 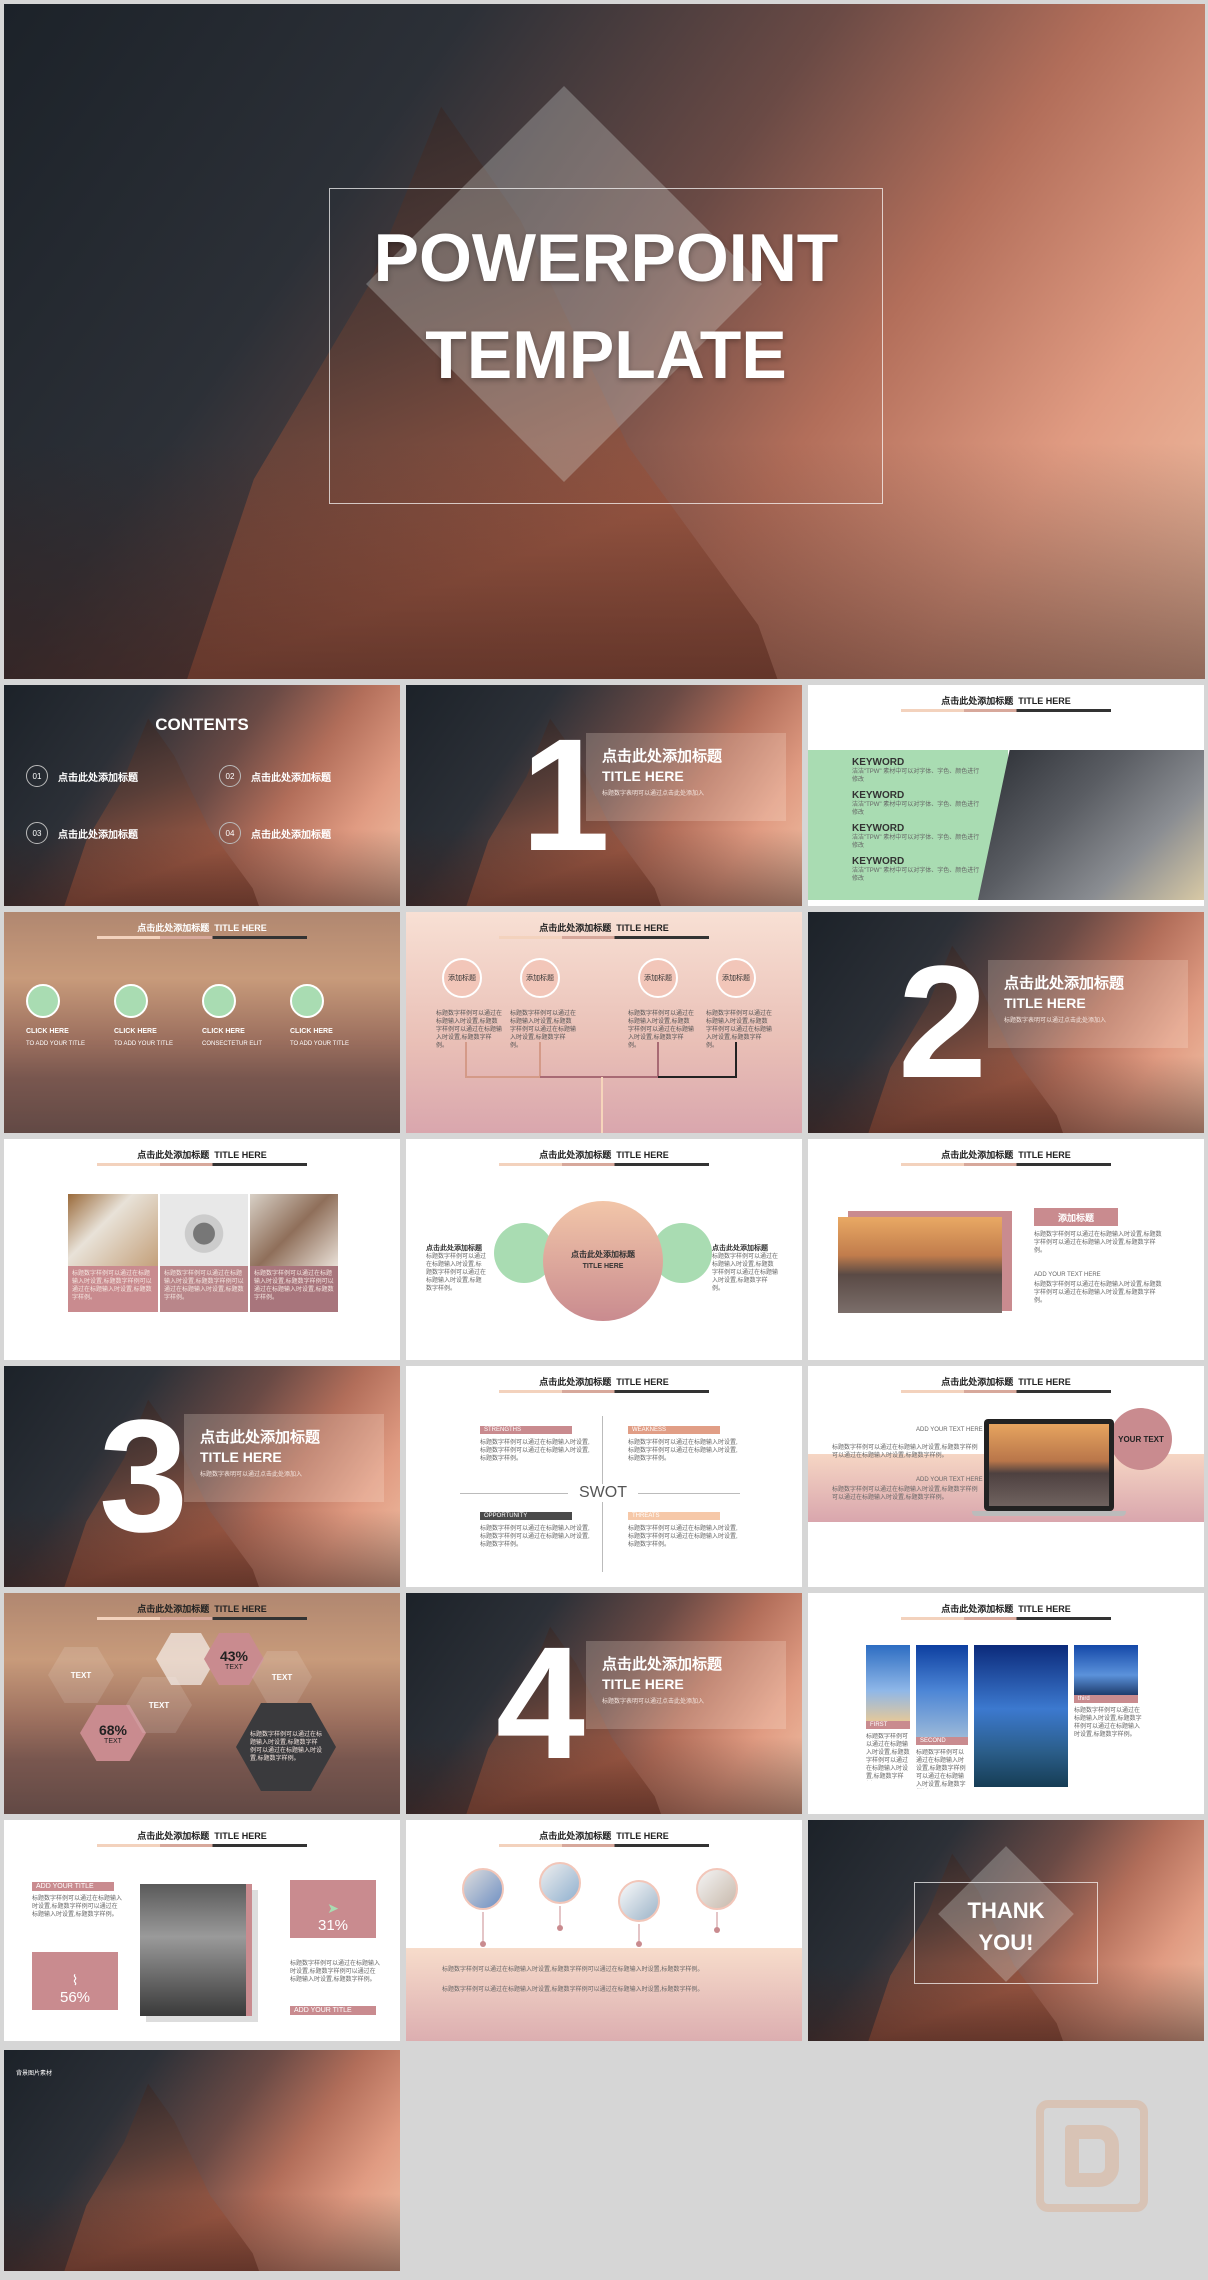 What do you see at coordinates (1006, 1930) in the screenshot?
I see `thanks-slide: THANK YOU!` at bounding box center [1006, 1930].